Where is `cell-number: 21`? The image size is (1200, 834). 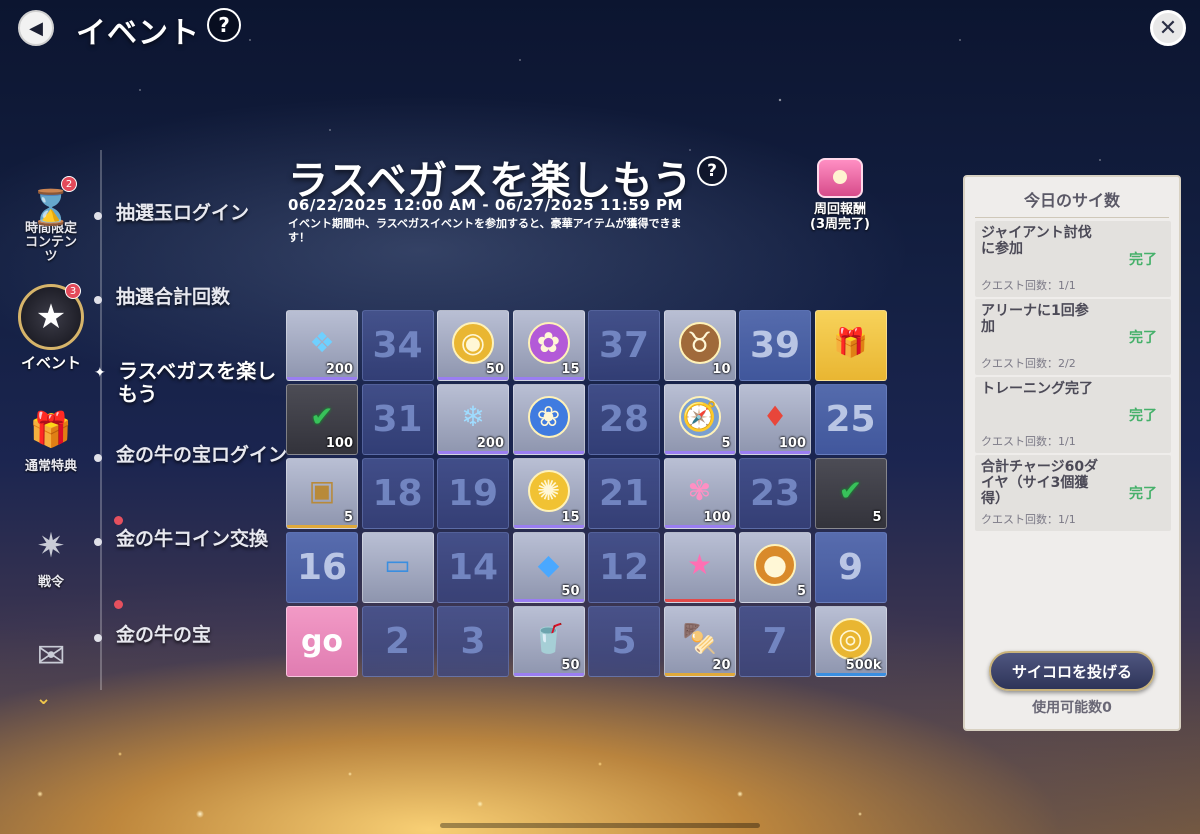 cell-number: 21 is located at coordinates (624, 493).